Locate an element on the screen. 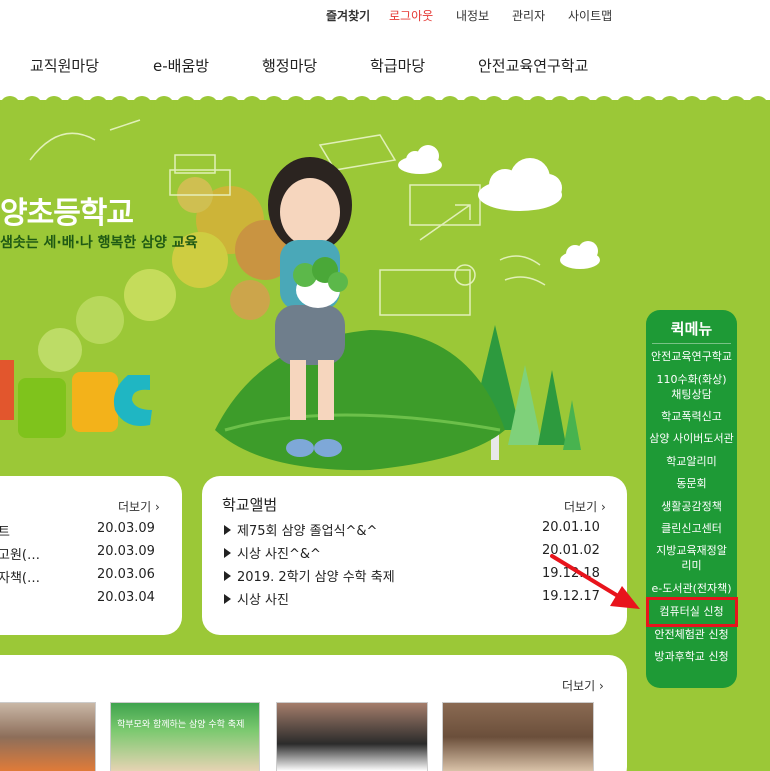 This screenshot has height=771, width=770. photo-gallery-card: 더보기 › 학부모와 함께하는 삼양 수학 축제 is located at coordinates (313, 713).